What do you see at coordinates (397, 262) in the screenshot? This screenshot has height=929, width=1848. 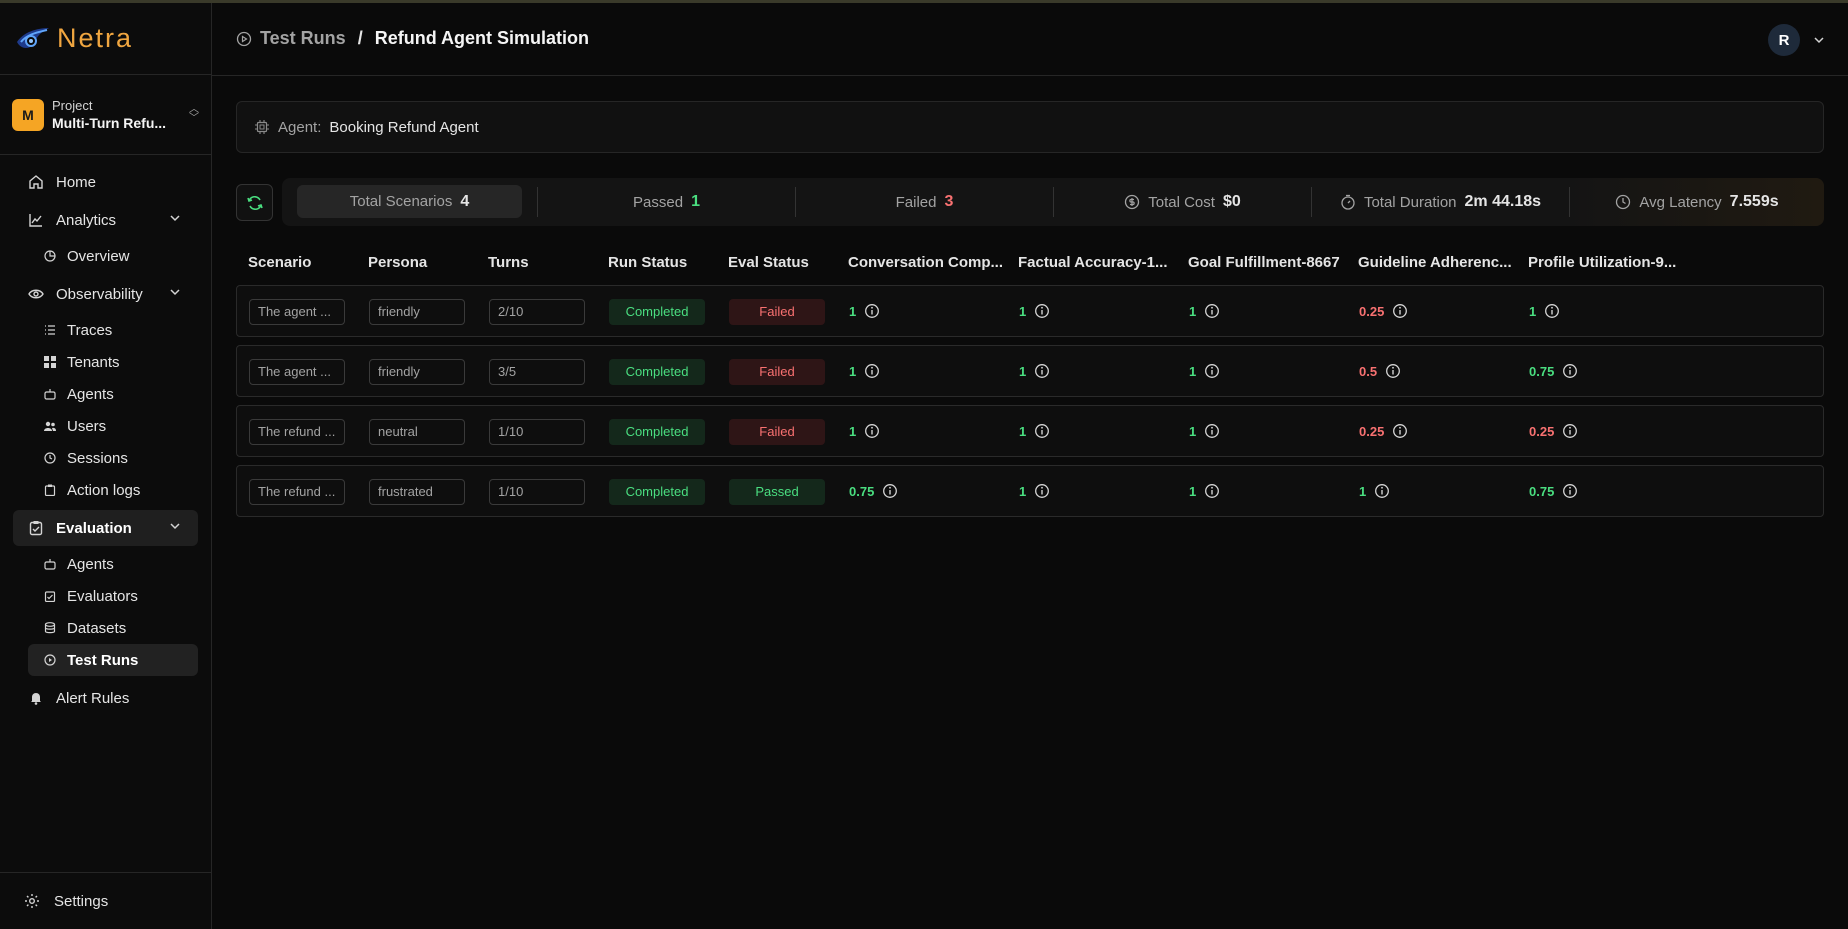 I see `column-header: Persona` at bounding box center [397, 262].